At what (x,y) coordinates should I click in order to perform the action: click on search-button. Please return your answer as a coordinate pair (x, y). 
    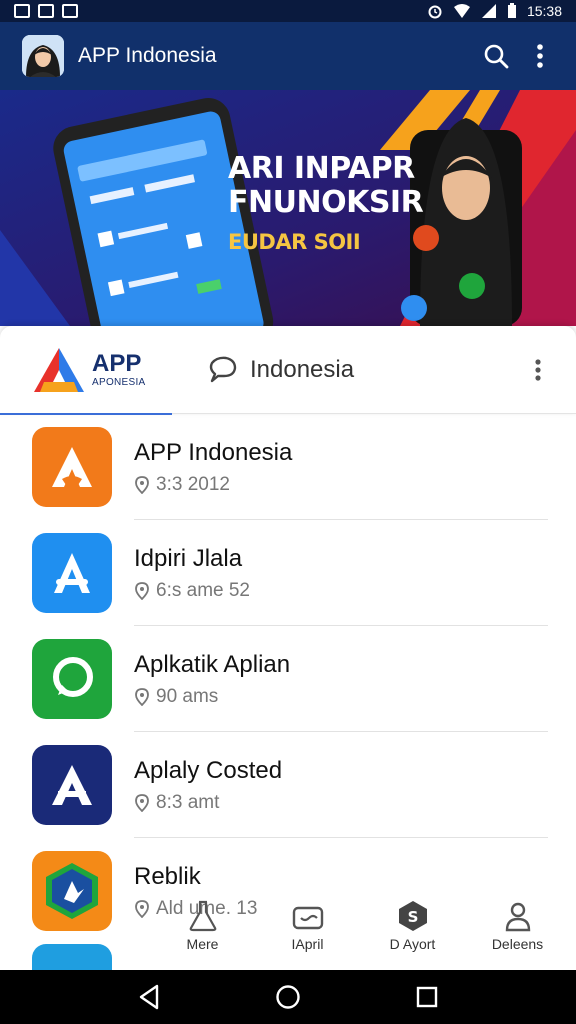
    Looking at the image, I should click on (496, 56).